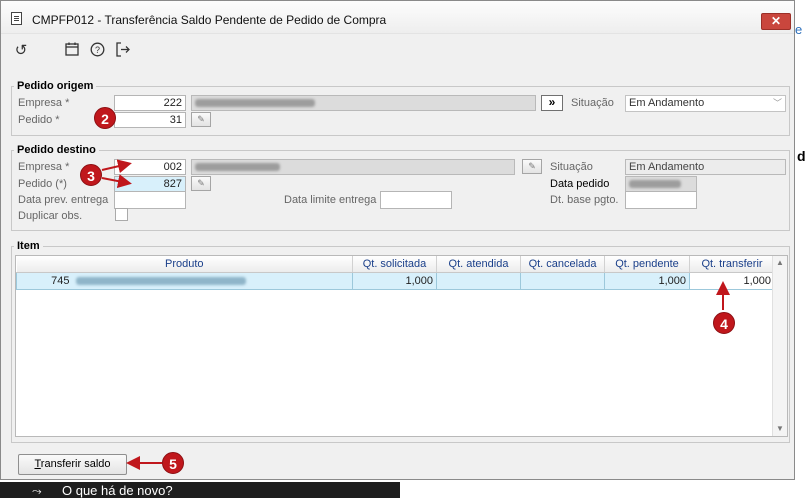  What do you see at coordinates (55, 86) in the screenshot?
I see `pedido-origem-legend: Pedido origem` at bounding box center [55, 86].